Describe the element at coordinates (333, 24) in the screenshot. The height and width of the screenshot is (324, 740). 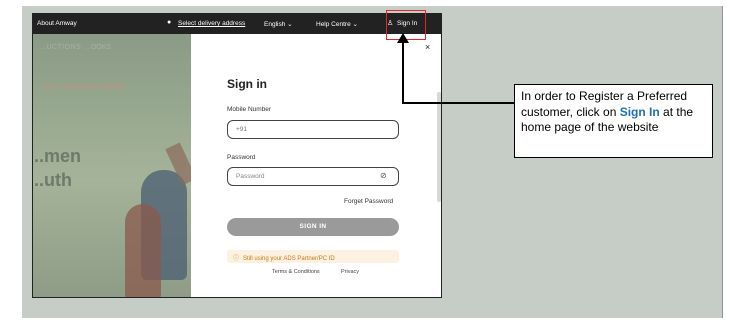
I see `help-centre-label: Help Centre` at that location.